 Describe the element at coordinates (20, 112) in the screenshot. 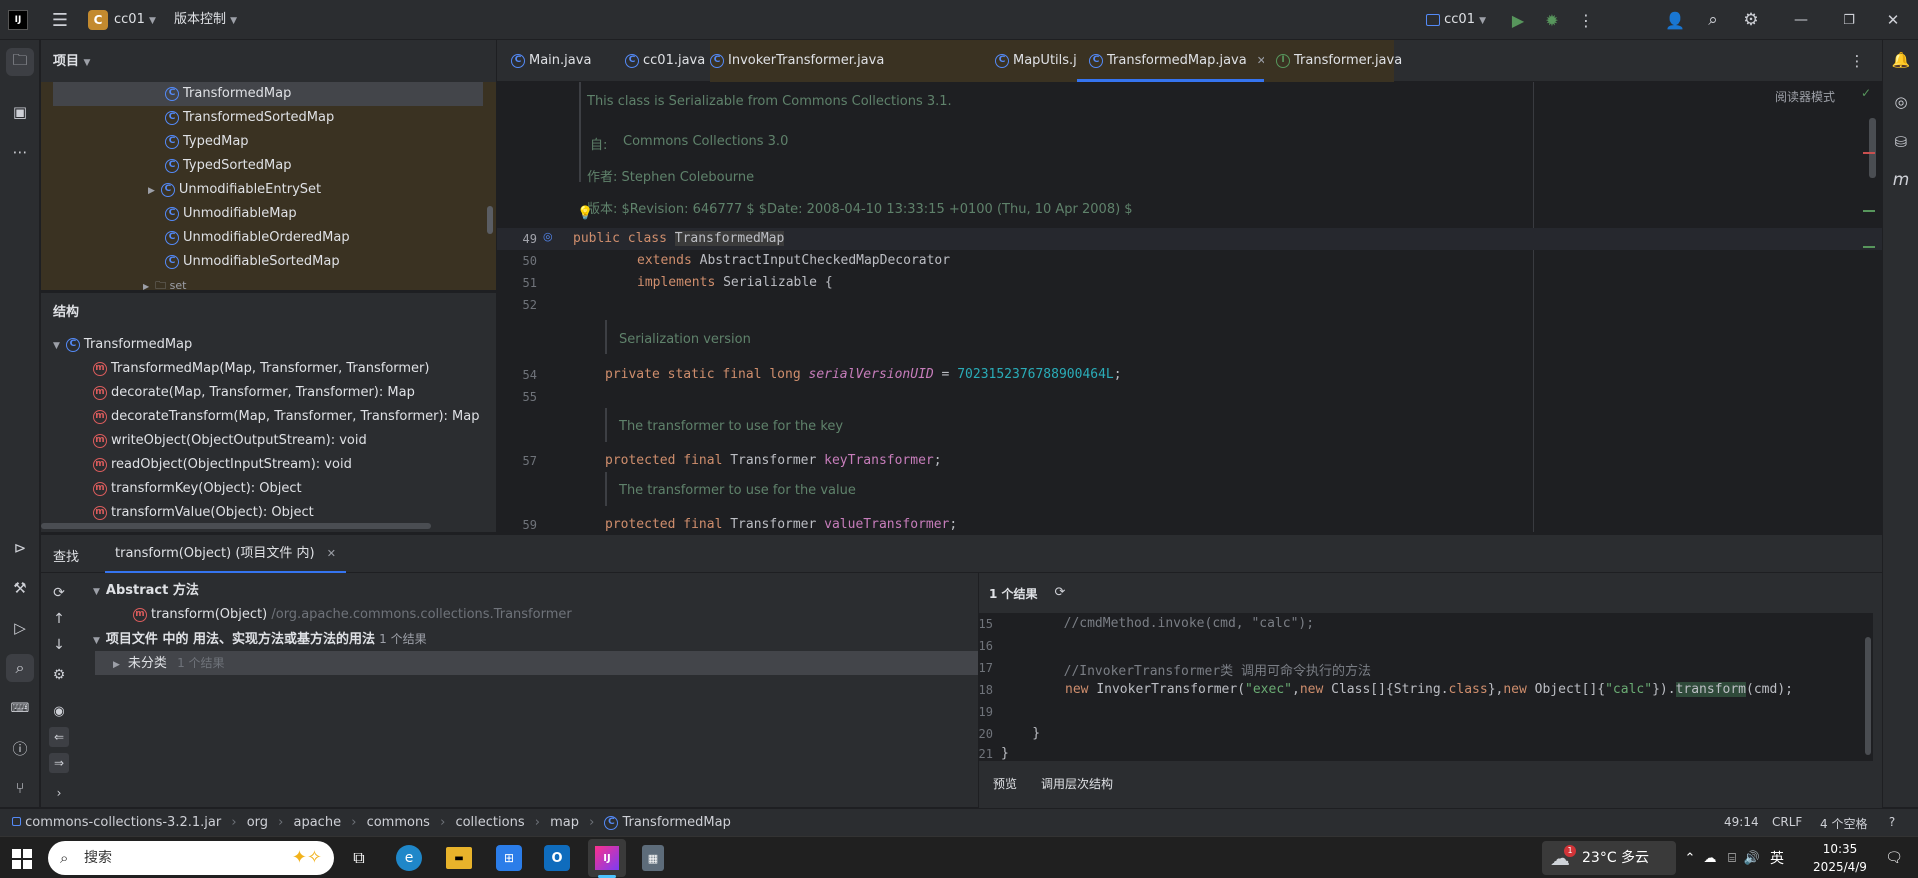

I see `structure-tool-icon: ▣` at that location.